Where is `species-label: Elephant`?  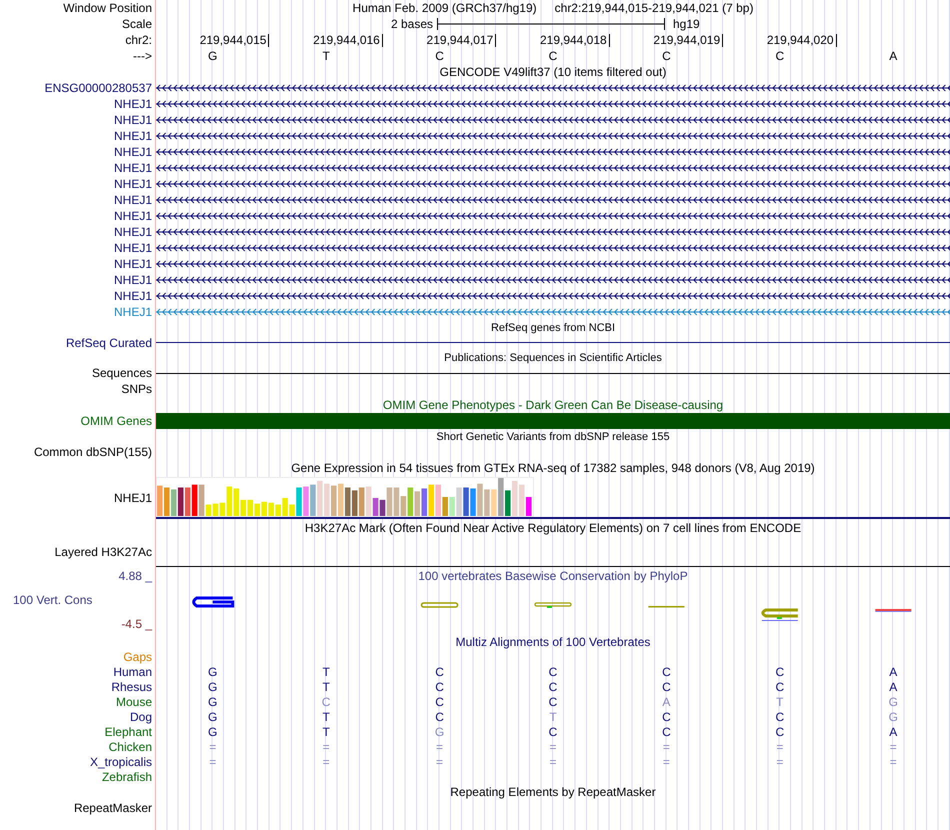
species-label: Elephant is located at coordinates (128, 731).